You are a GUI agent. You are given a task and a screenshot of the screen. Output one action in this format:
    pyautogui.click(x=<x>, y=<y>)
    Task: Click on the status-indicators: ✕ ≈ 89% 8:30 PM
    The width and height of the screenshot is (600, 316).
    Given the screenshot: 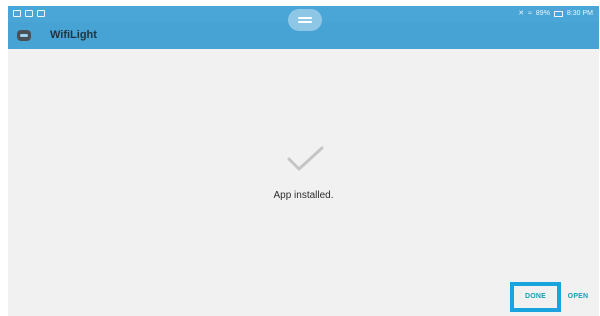 What is the action you would take?
    pyautogui.click(x=555, y=13)
    